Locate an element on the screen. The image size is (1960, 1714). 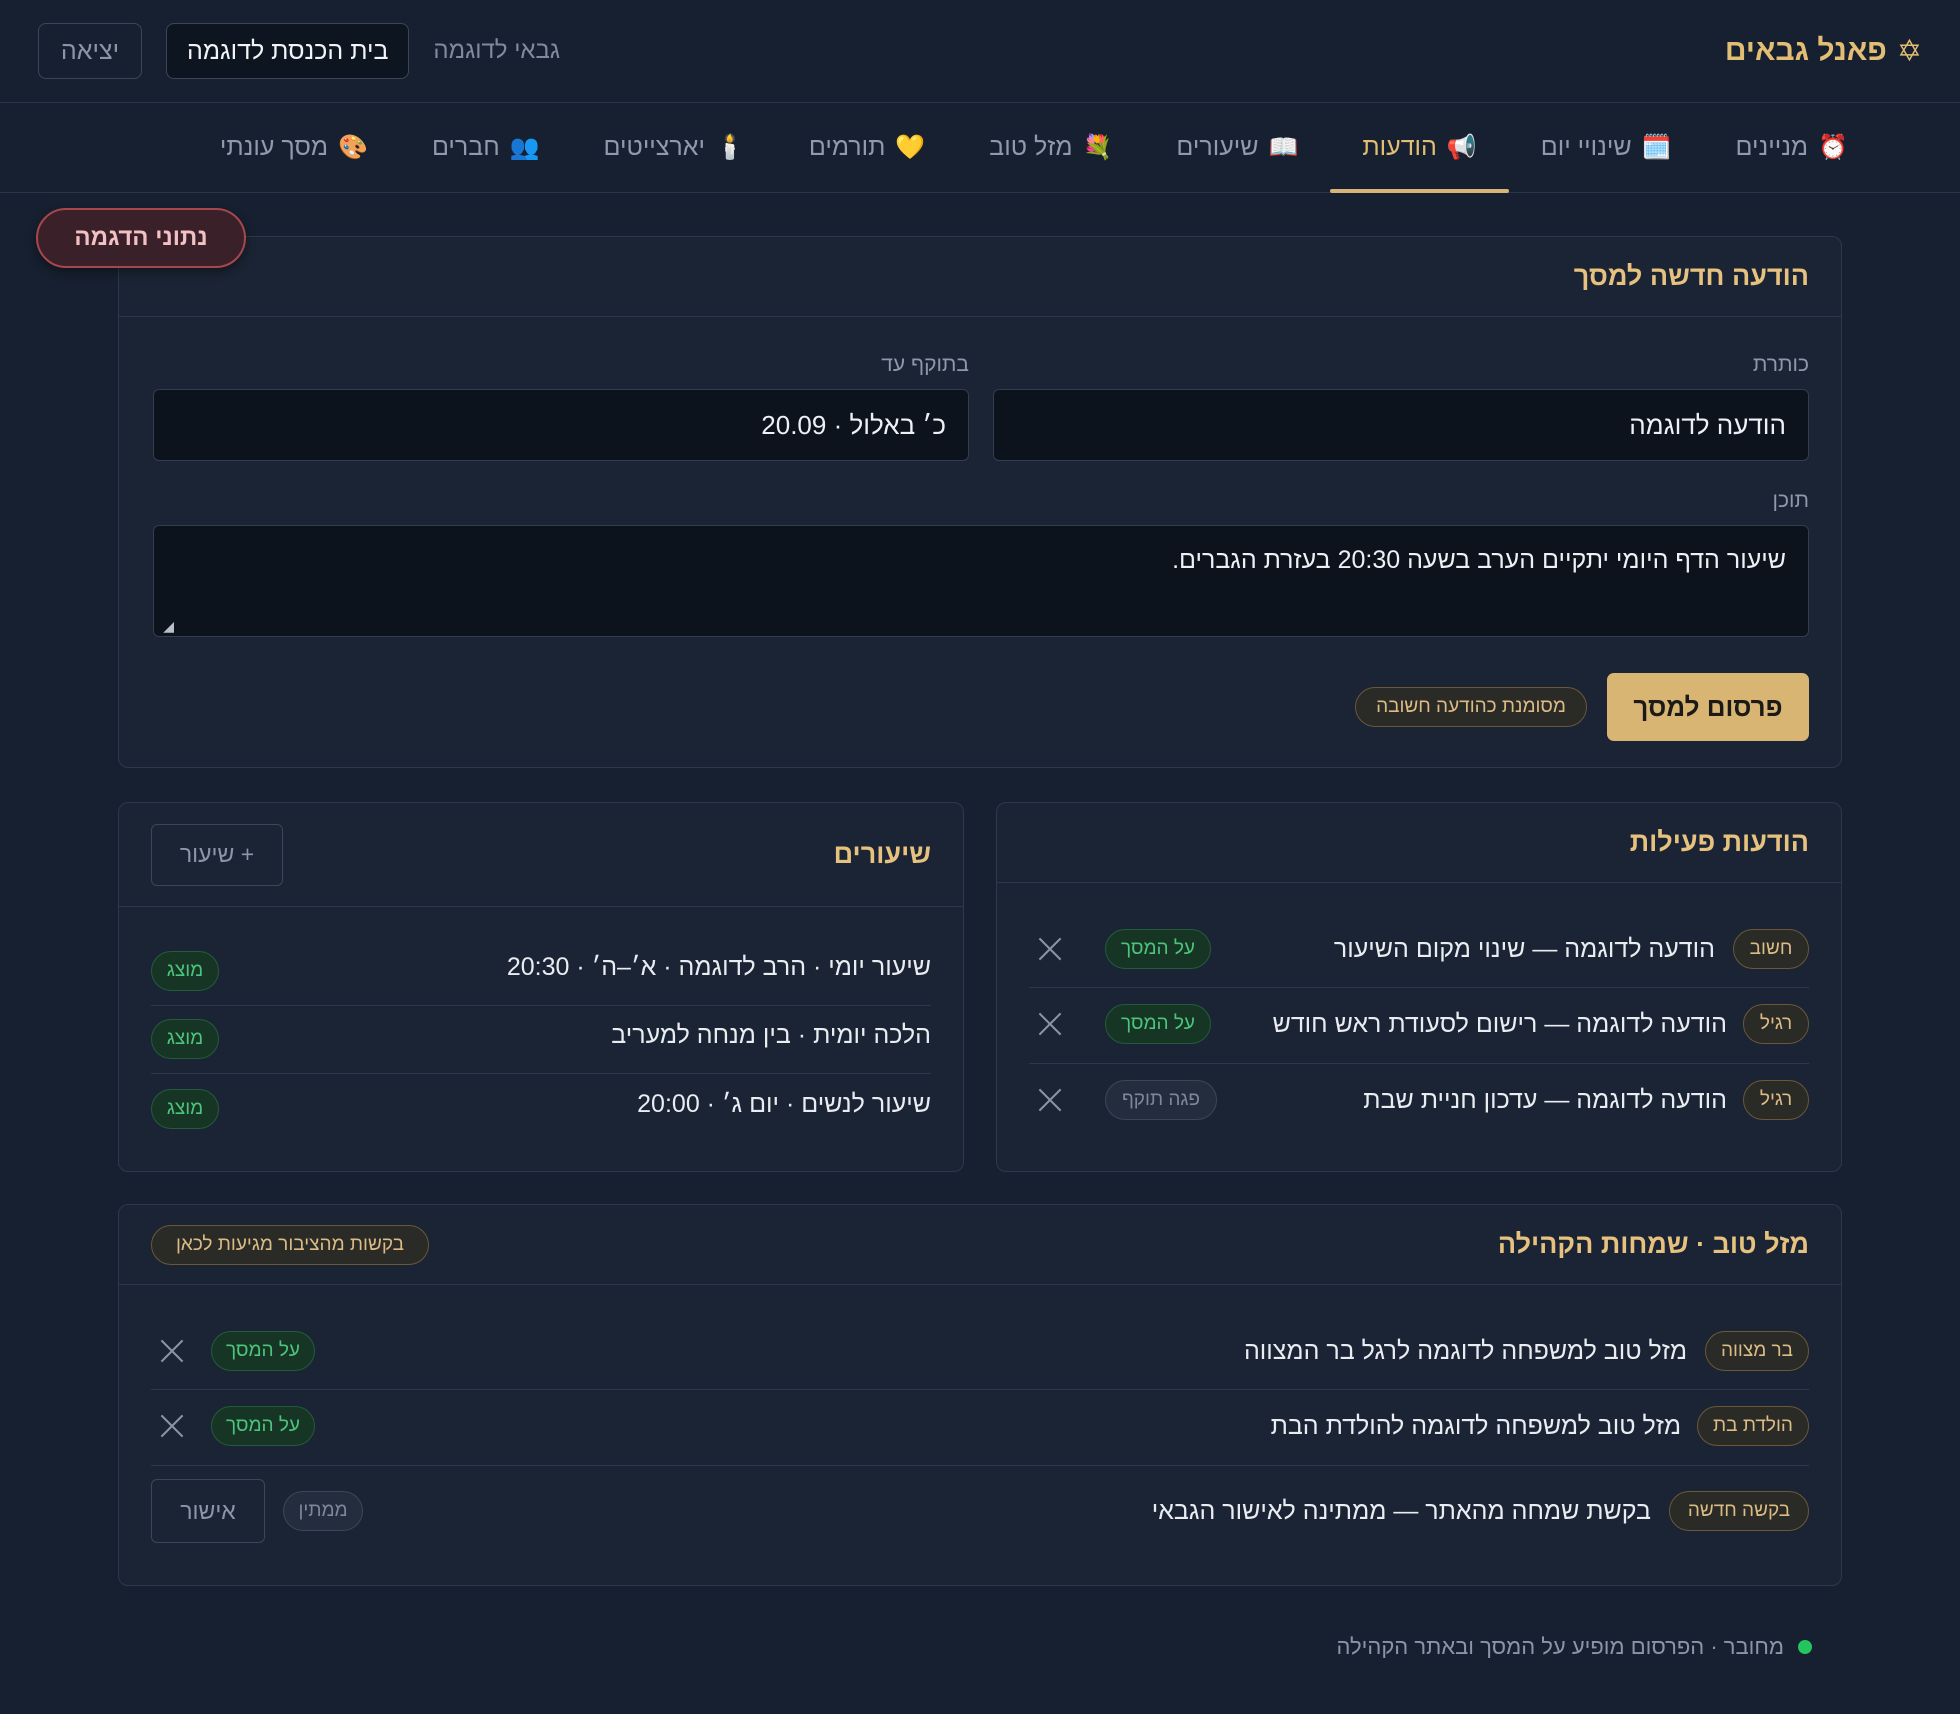
approve-button: אישור is located at coordinates (208, 1511).